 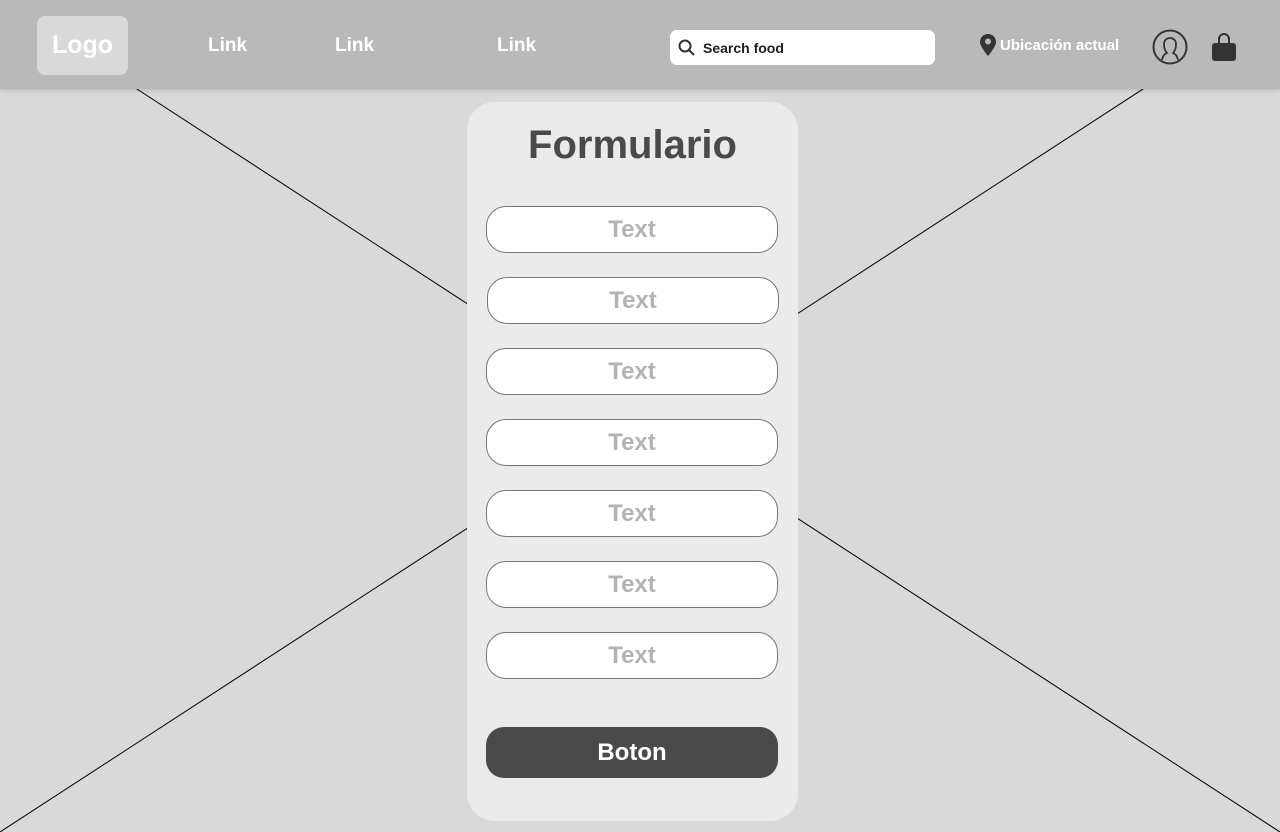 I want to click on user-icon, so click(x=1170, y=47).